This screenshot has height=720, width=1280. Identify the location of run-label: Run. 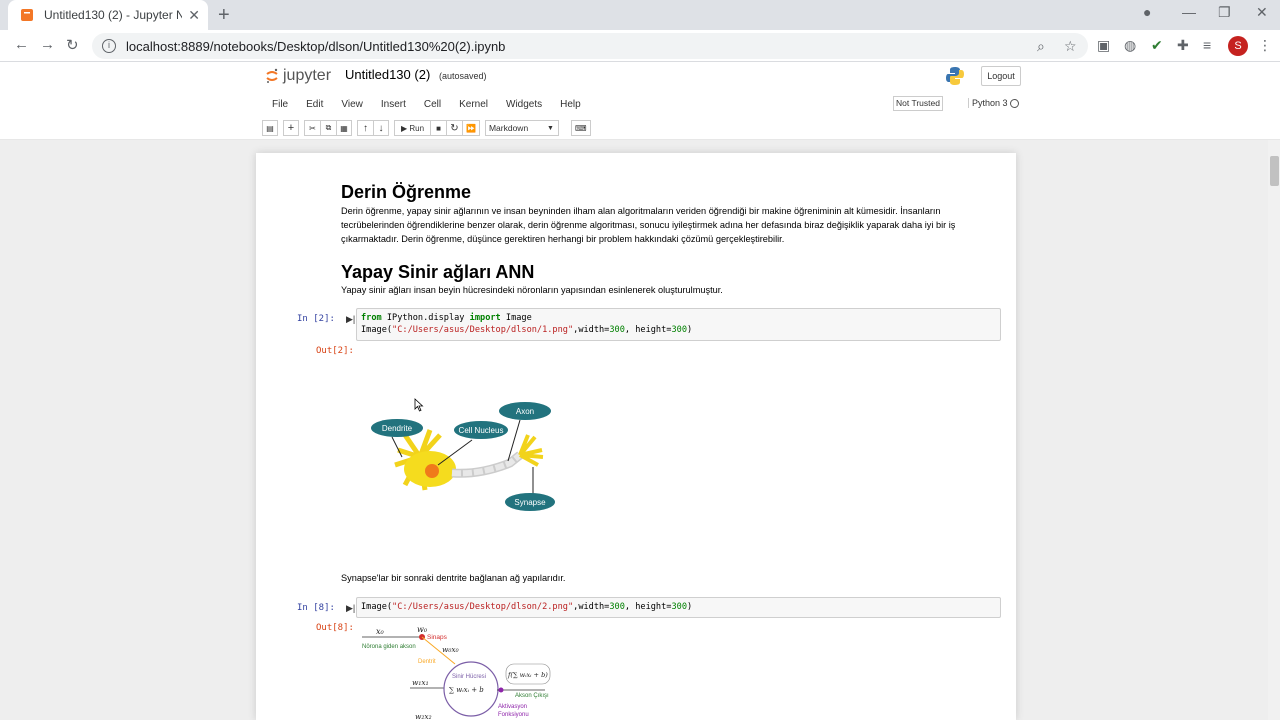
(417, 128).